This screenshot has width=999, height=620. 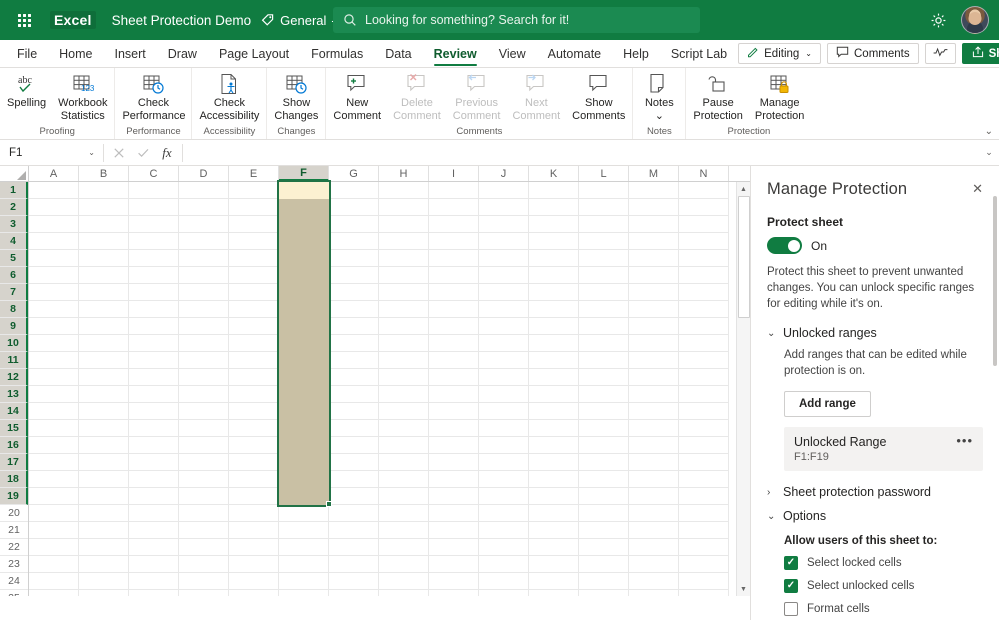 What do you see at coordinates (354, 224) in the screenshot?
I see `cell-G3` at bounding box center [354, 224].